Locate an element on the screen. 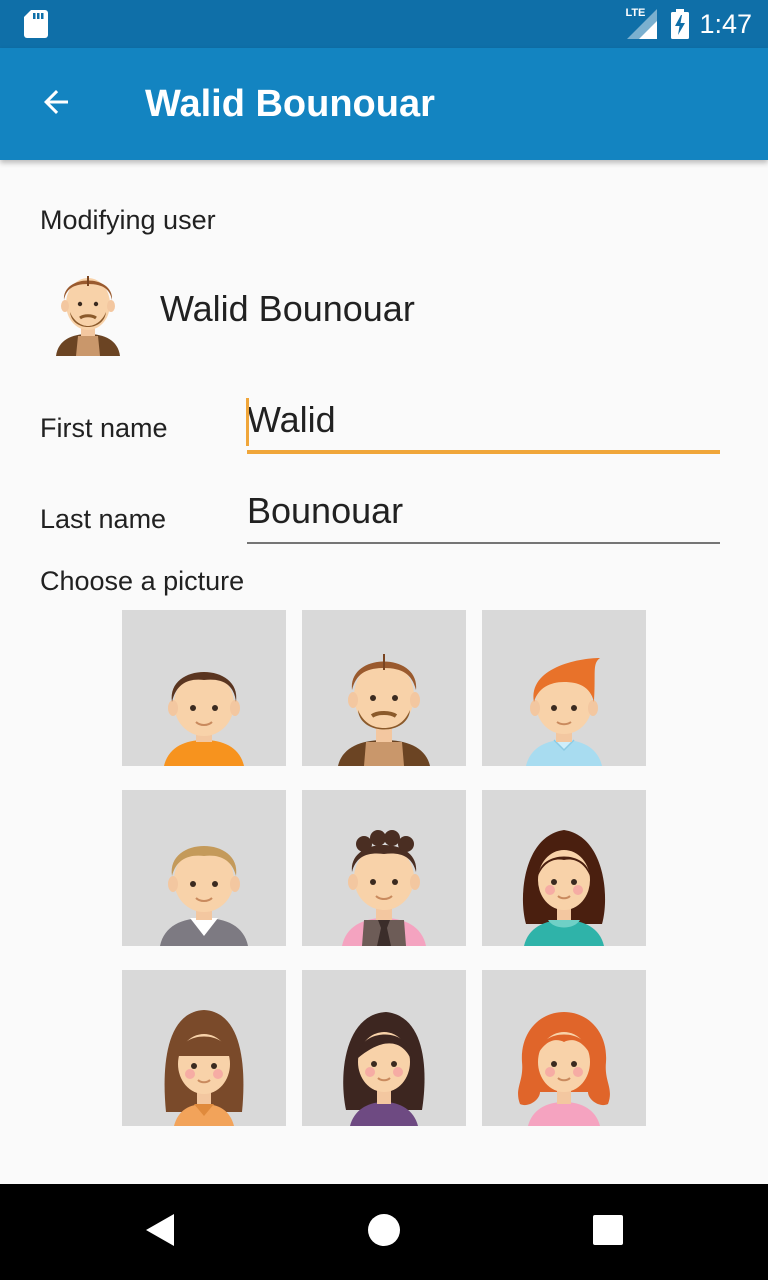  curly-hair-man-avatar-icon is located at coordinates (384, 888).